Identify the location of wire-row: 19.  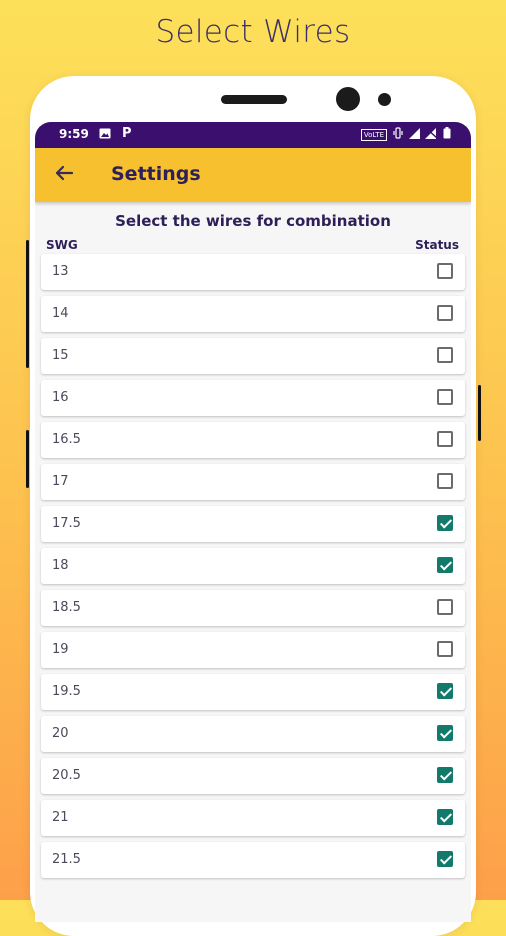
(253, 650).